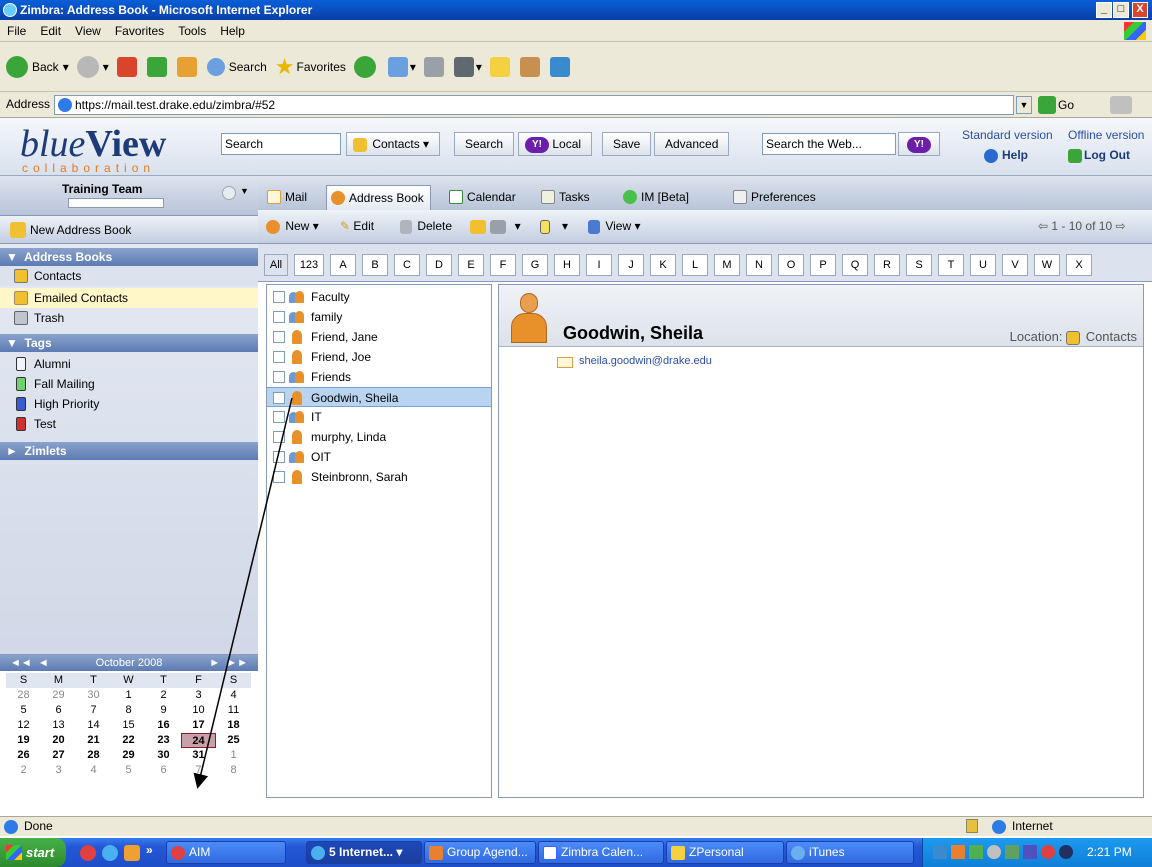 This screenshot has height=867, width=1152. I want to click on folder-contacts: Contacts, so click(129, 276).